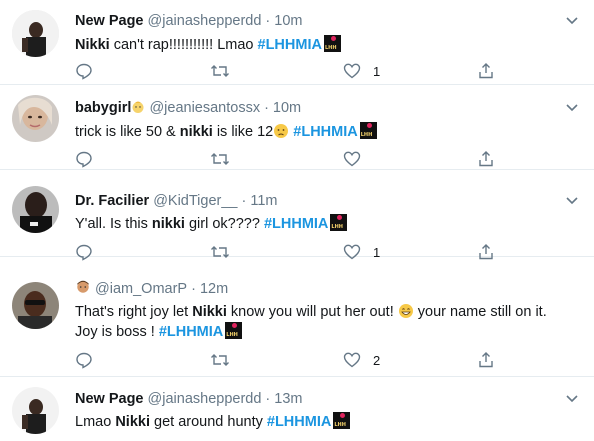 The width and height of the screenshot is (594, 441). Describe the element at coordinates (138, 107) in the screenshot. I see `baby-emoji-icon` at that location.